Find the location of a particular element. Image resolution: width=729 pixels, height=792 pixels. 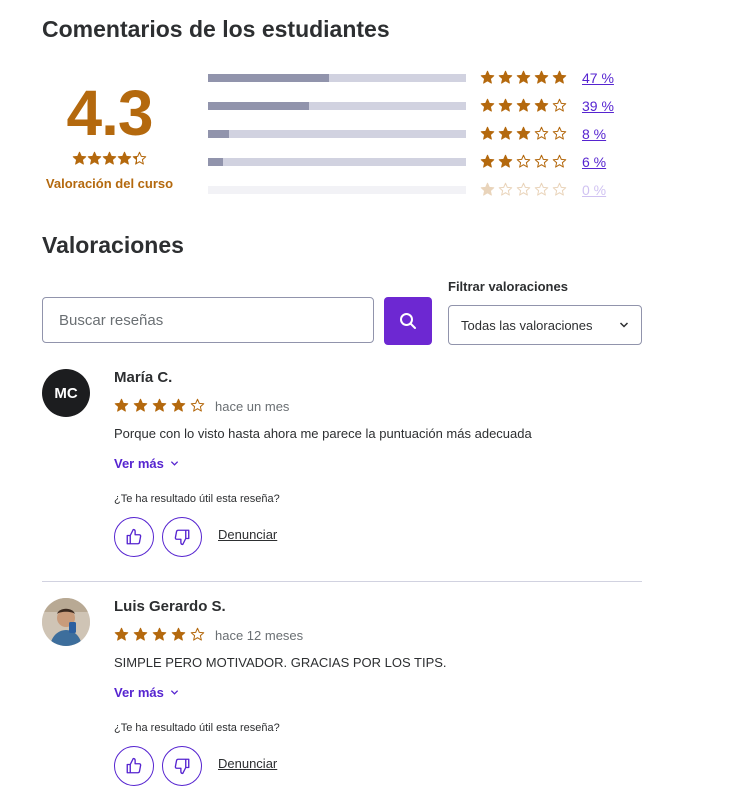

rating-row-1: 0 % is located at coordinates (418, 190).